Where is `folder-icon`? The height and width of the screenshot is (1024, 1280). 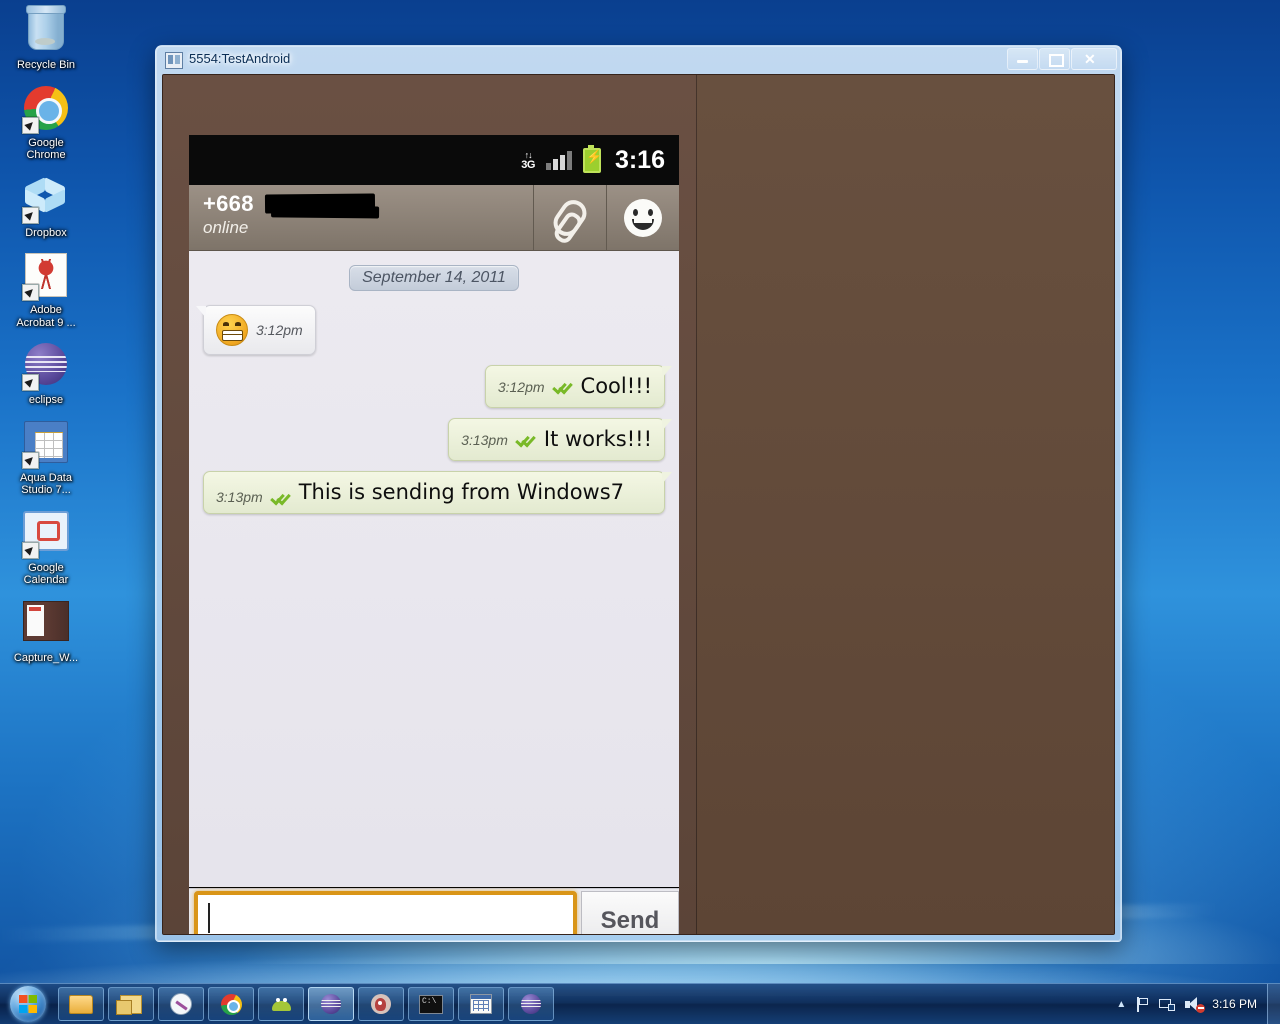
folder-icon is located at coordinates (81, 1004).